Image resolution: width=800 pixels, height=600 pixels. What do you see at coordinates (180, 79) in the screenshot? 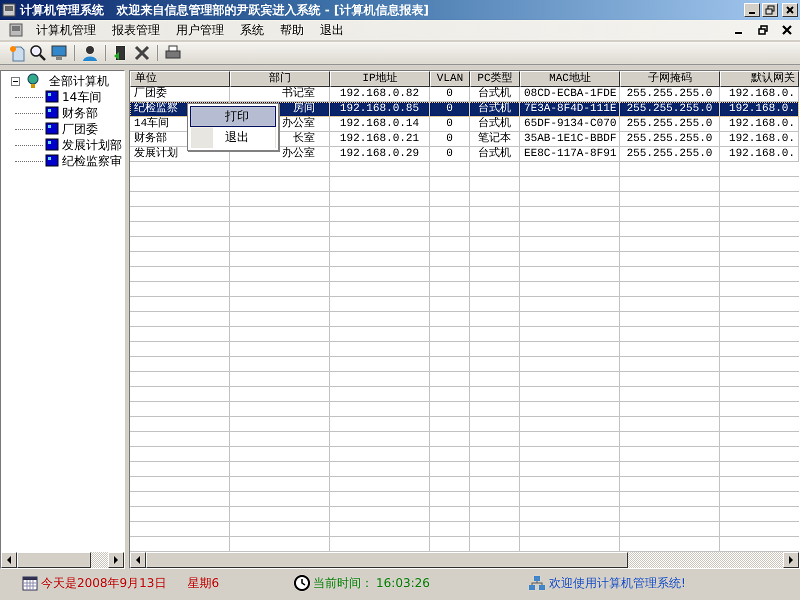
I see `column-header: 单位` at bounding box center [180, 79].